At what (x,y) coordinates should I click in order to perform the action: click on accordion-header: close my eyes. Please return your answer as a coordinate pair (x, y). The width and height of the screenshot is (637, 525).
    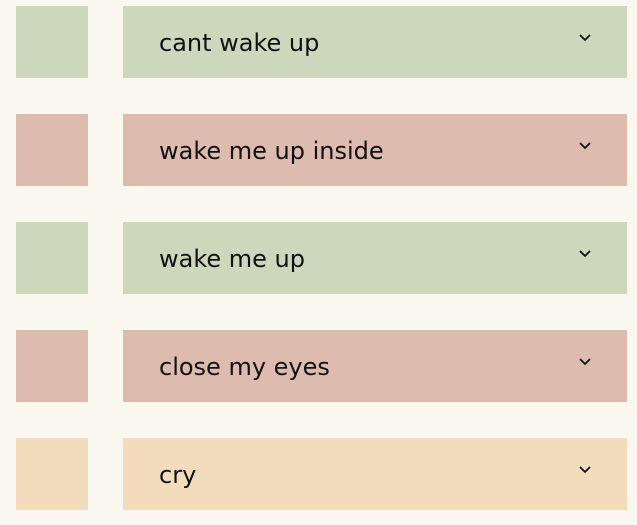
    Looking at the image, I should click on (375, 366).